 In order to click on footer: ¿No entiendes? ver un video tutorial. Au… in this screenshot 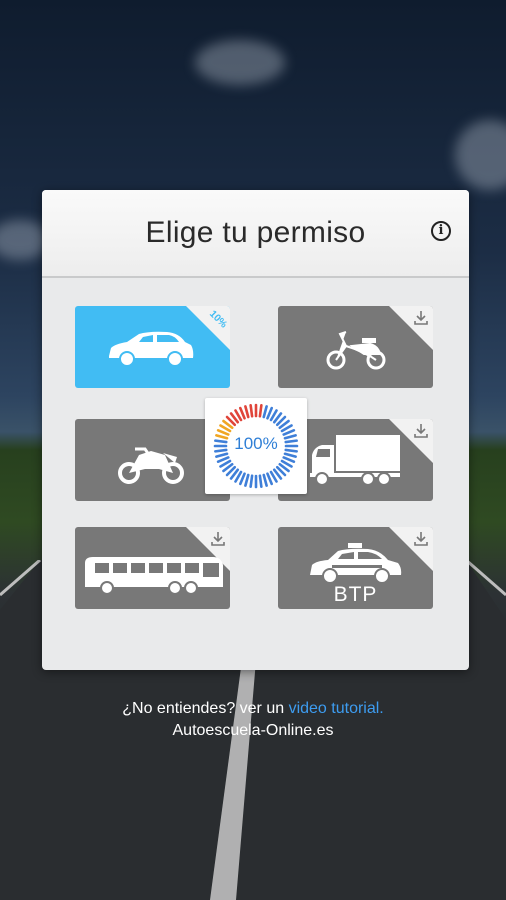, I will do `click(253, 720)`.